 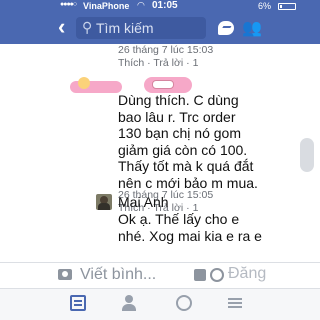 What do you see at coordinates (68, 4) in the screenshot?
I see `signal-strength-icon: ●●●●○` at bounding box center [68, 4].